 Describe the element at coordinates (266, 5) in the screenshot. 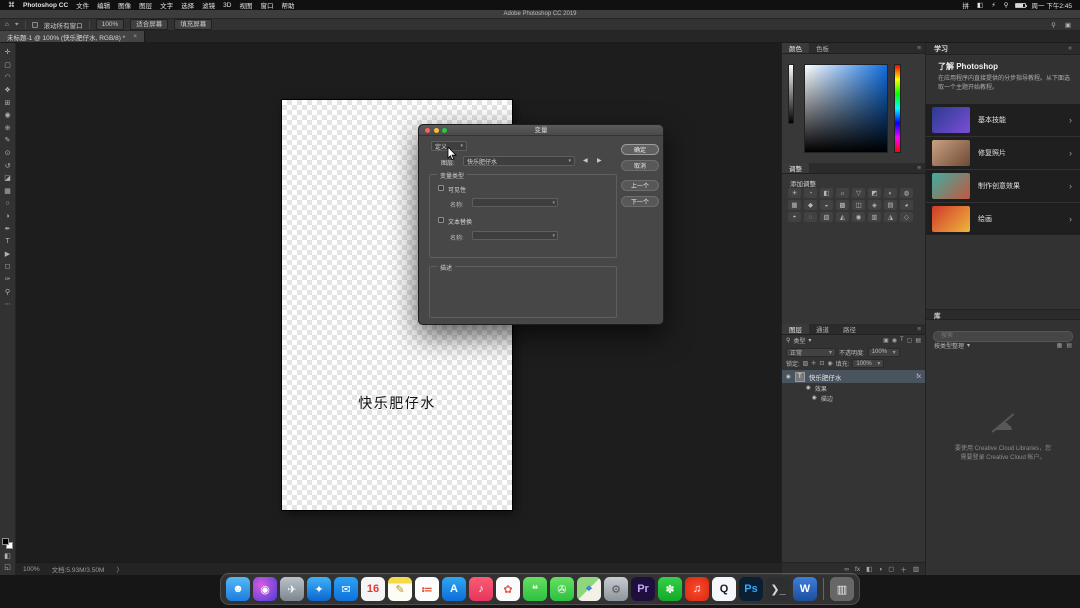

I see `menubar-item: 窗口` at that location.